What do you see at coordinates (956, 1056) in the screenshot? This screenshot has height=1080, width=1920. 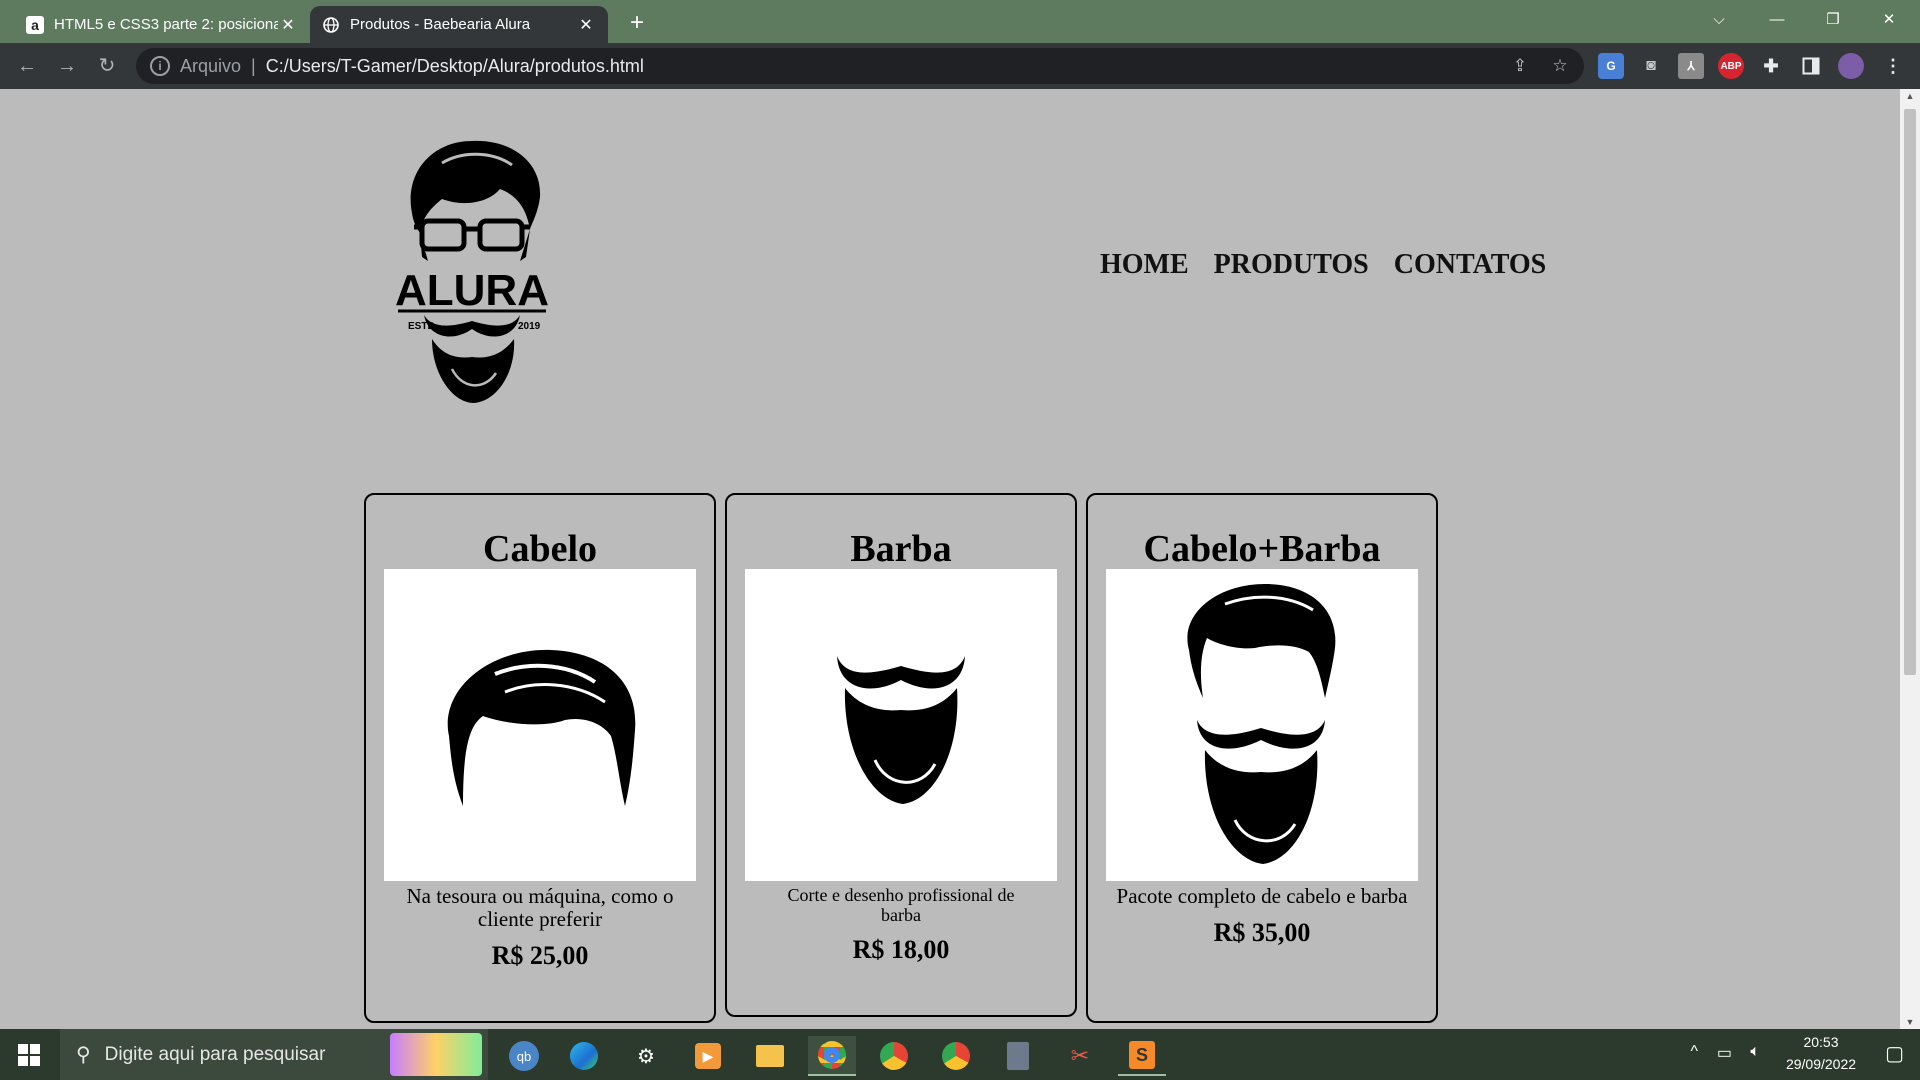 I see `chrome-profile-3-icon` at bounding box center [956, 1056].